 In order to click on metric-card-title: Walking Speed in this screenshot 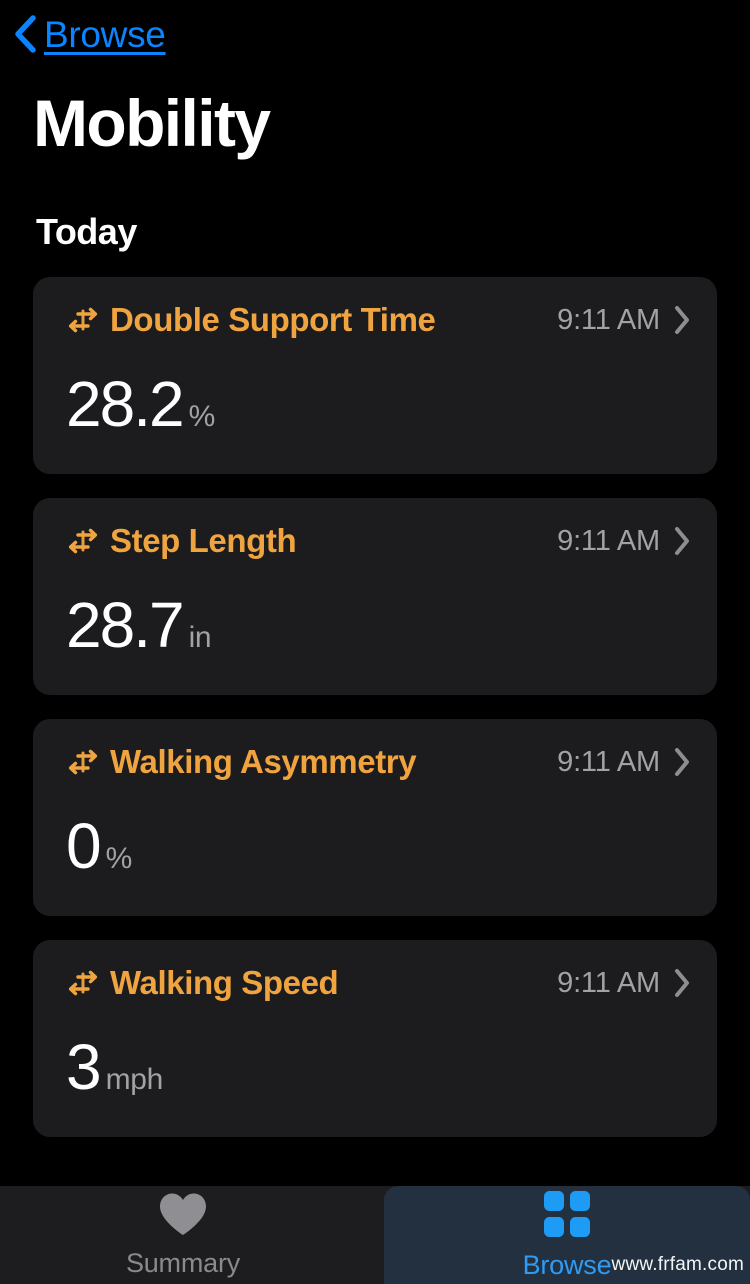, I will do `click(224, 982)`.